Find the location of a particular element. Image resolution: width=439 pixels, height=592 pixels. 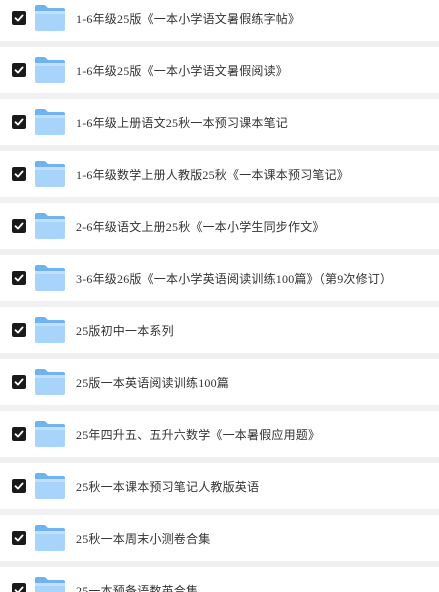

list-item: 1-6年级上册语文25秋一本预习课本笔记 is located at coordinates (219, 122).